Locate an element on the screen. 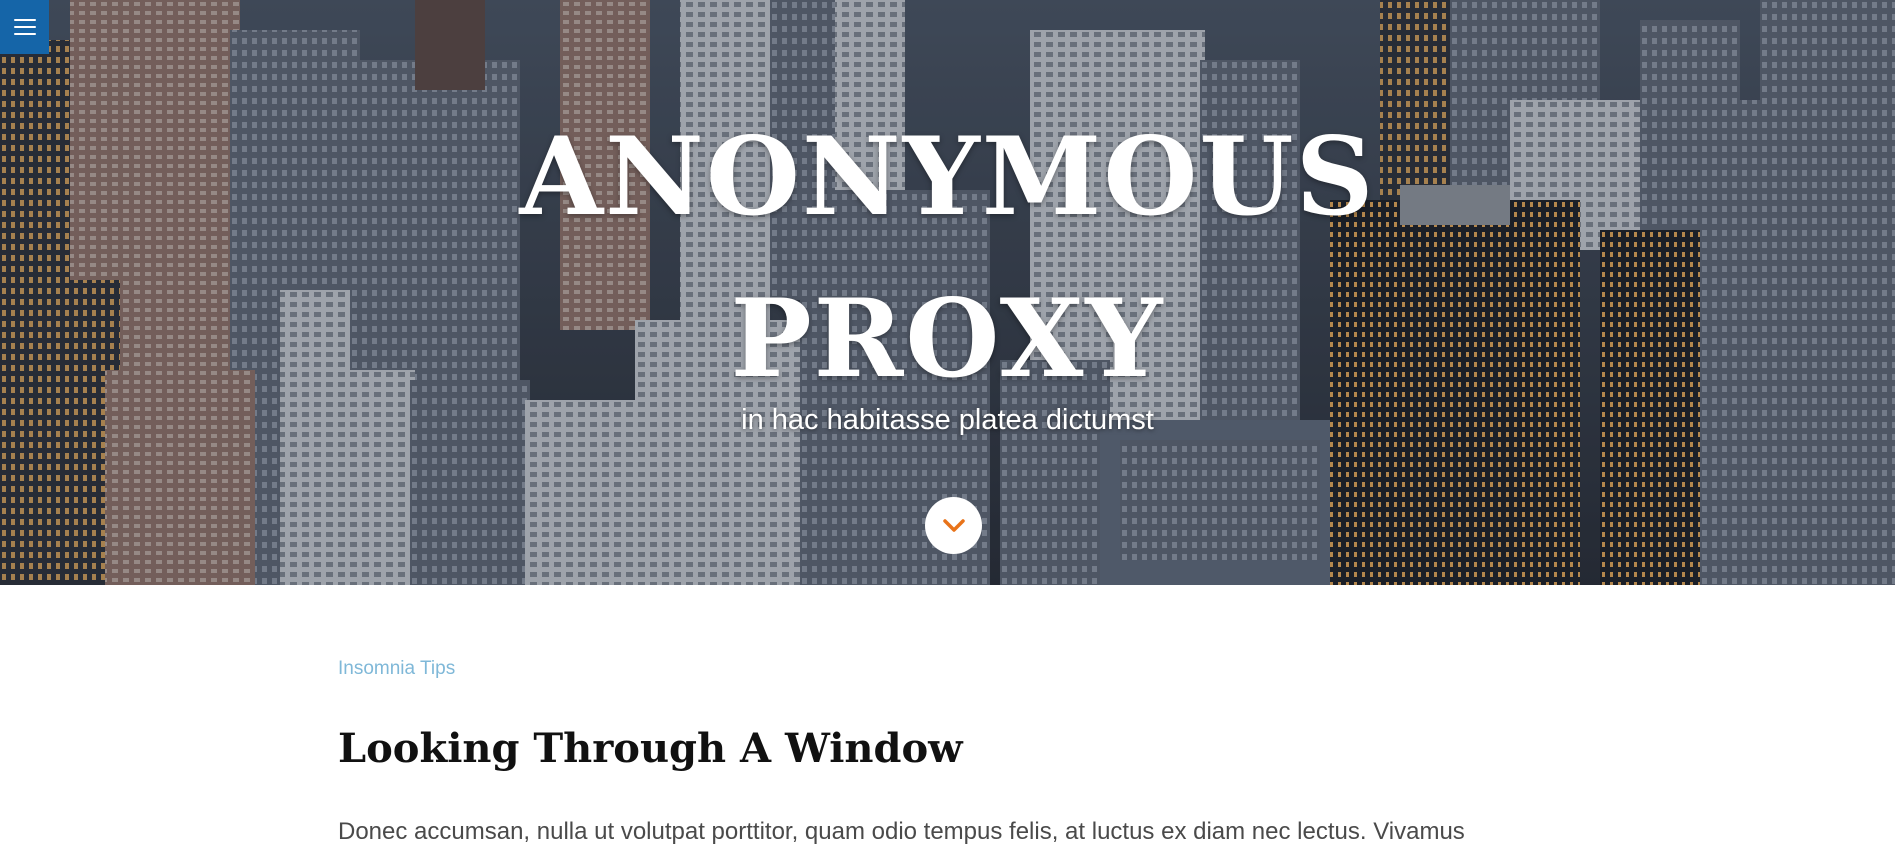 This screenshot has width=1895, height=854. hero-title-line-2: PROXY is located at coordinates (947, 339).